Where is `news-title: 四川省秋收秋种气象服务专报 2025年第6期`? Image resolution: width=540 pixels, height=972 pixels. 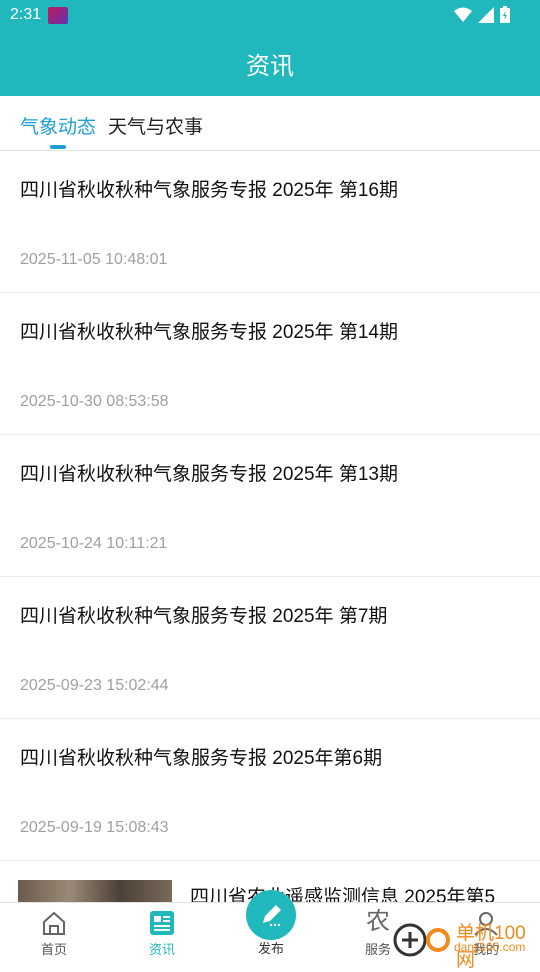
news-title: 四川省秋收秋种气象服务专报 2025年第6期 is located at coordinates (201, 758).